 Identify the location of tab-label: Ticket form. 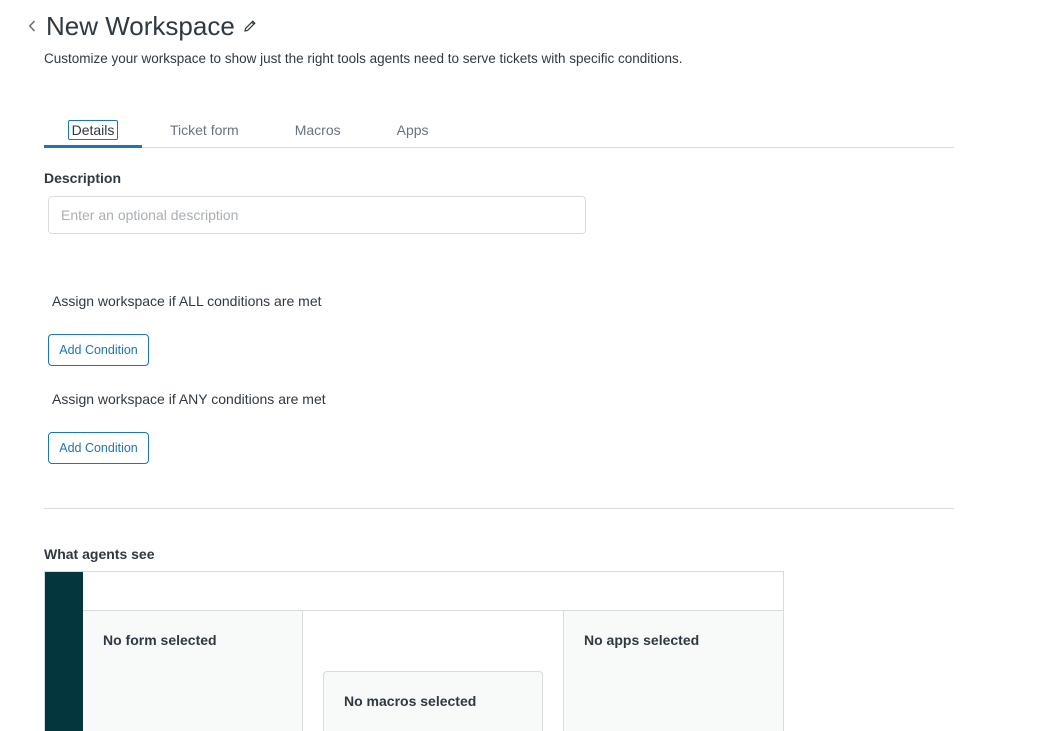
(204, 129).